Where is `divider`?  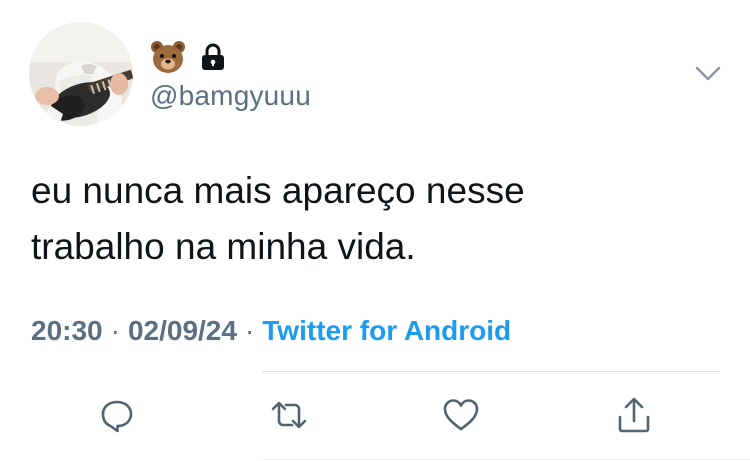
divider is located at coordinates (491, 371).